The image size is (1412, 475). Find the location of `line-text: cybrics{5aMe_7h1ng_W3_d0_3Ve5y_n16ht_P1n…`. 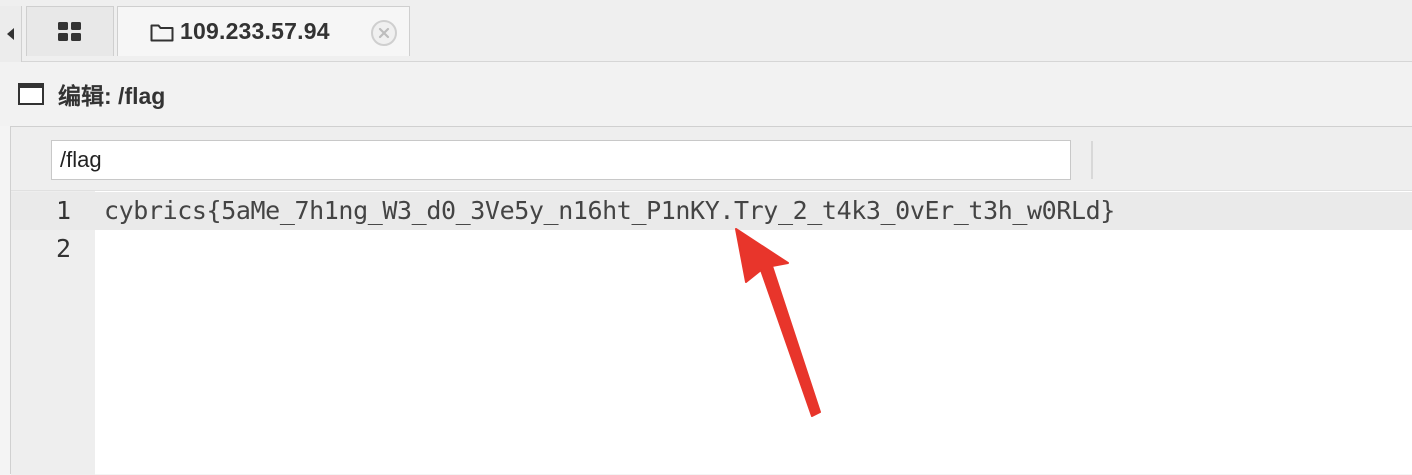

line-text: cybrics{5aMe_7h1ng_W3_d0_3Ve5y_n16ht_P1n… is located at coordinates (609, 211).